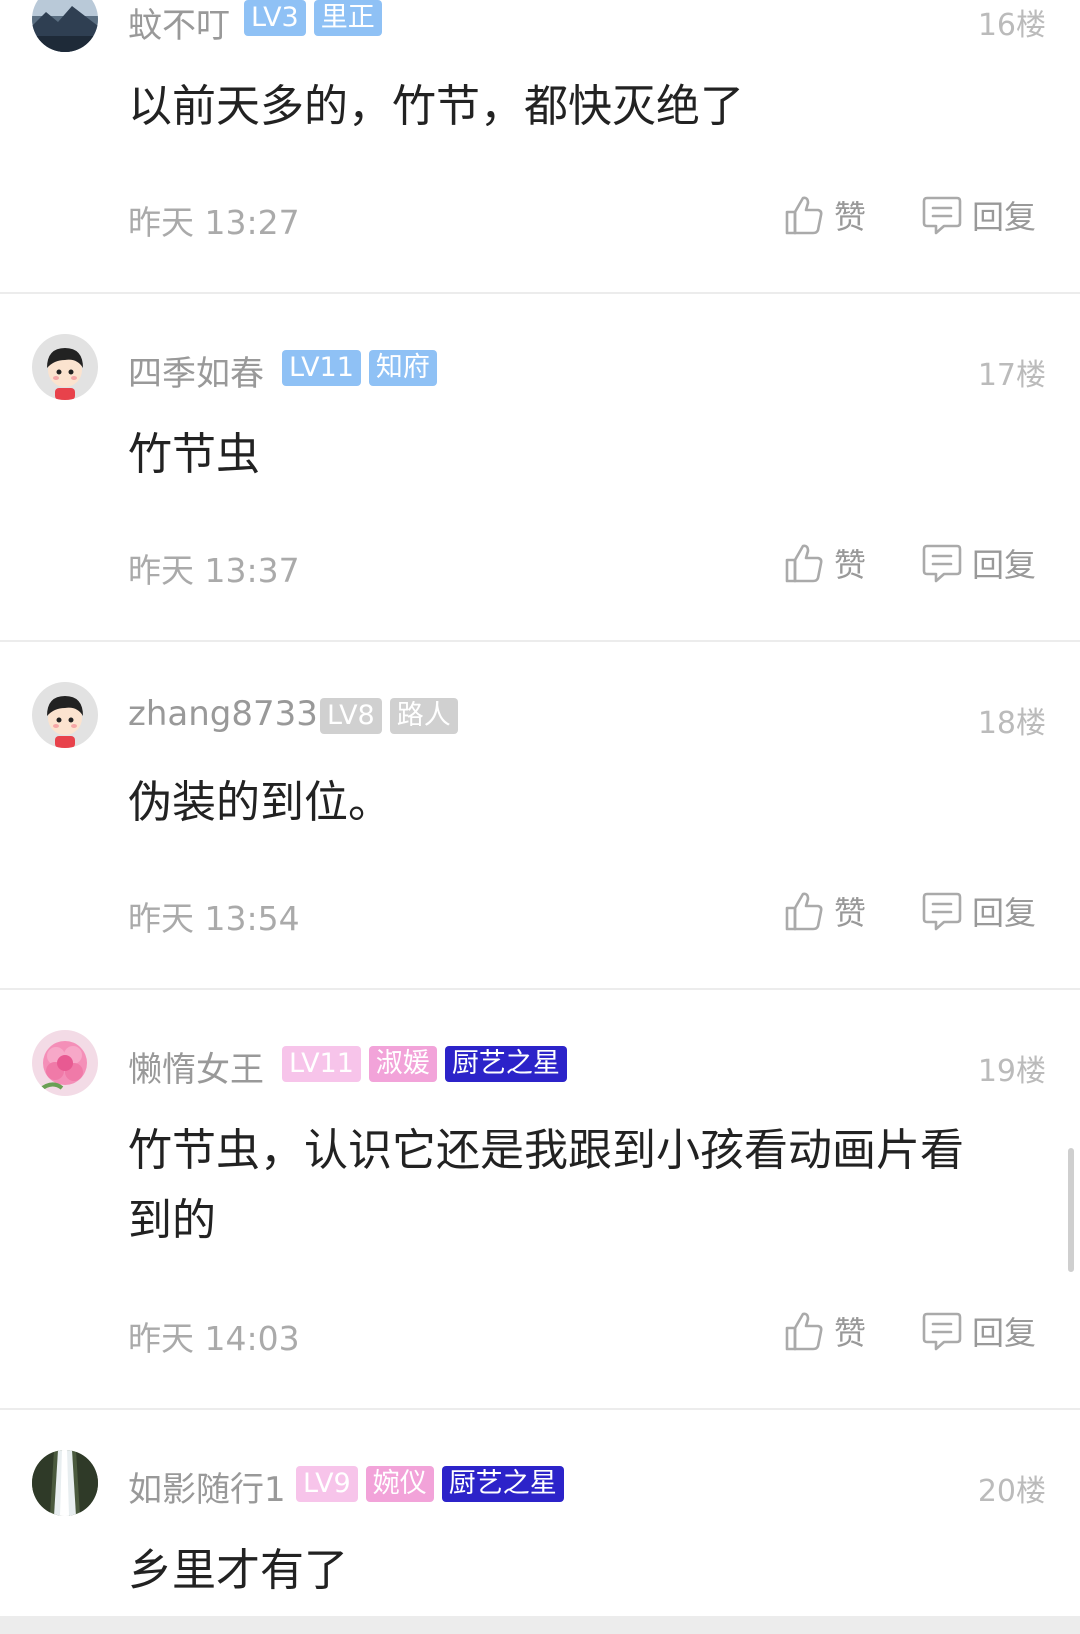 Image resolution: width=1080 pixels, height=1634 pixels. I want to click on title-badge: 里正, so click(347, 18).